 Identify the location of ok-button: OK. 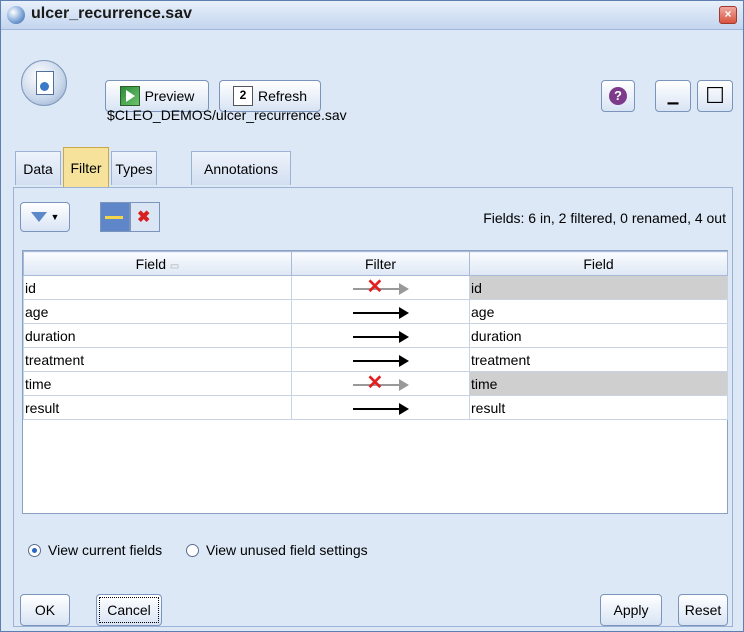
(45, 610).